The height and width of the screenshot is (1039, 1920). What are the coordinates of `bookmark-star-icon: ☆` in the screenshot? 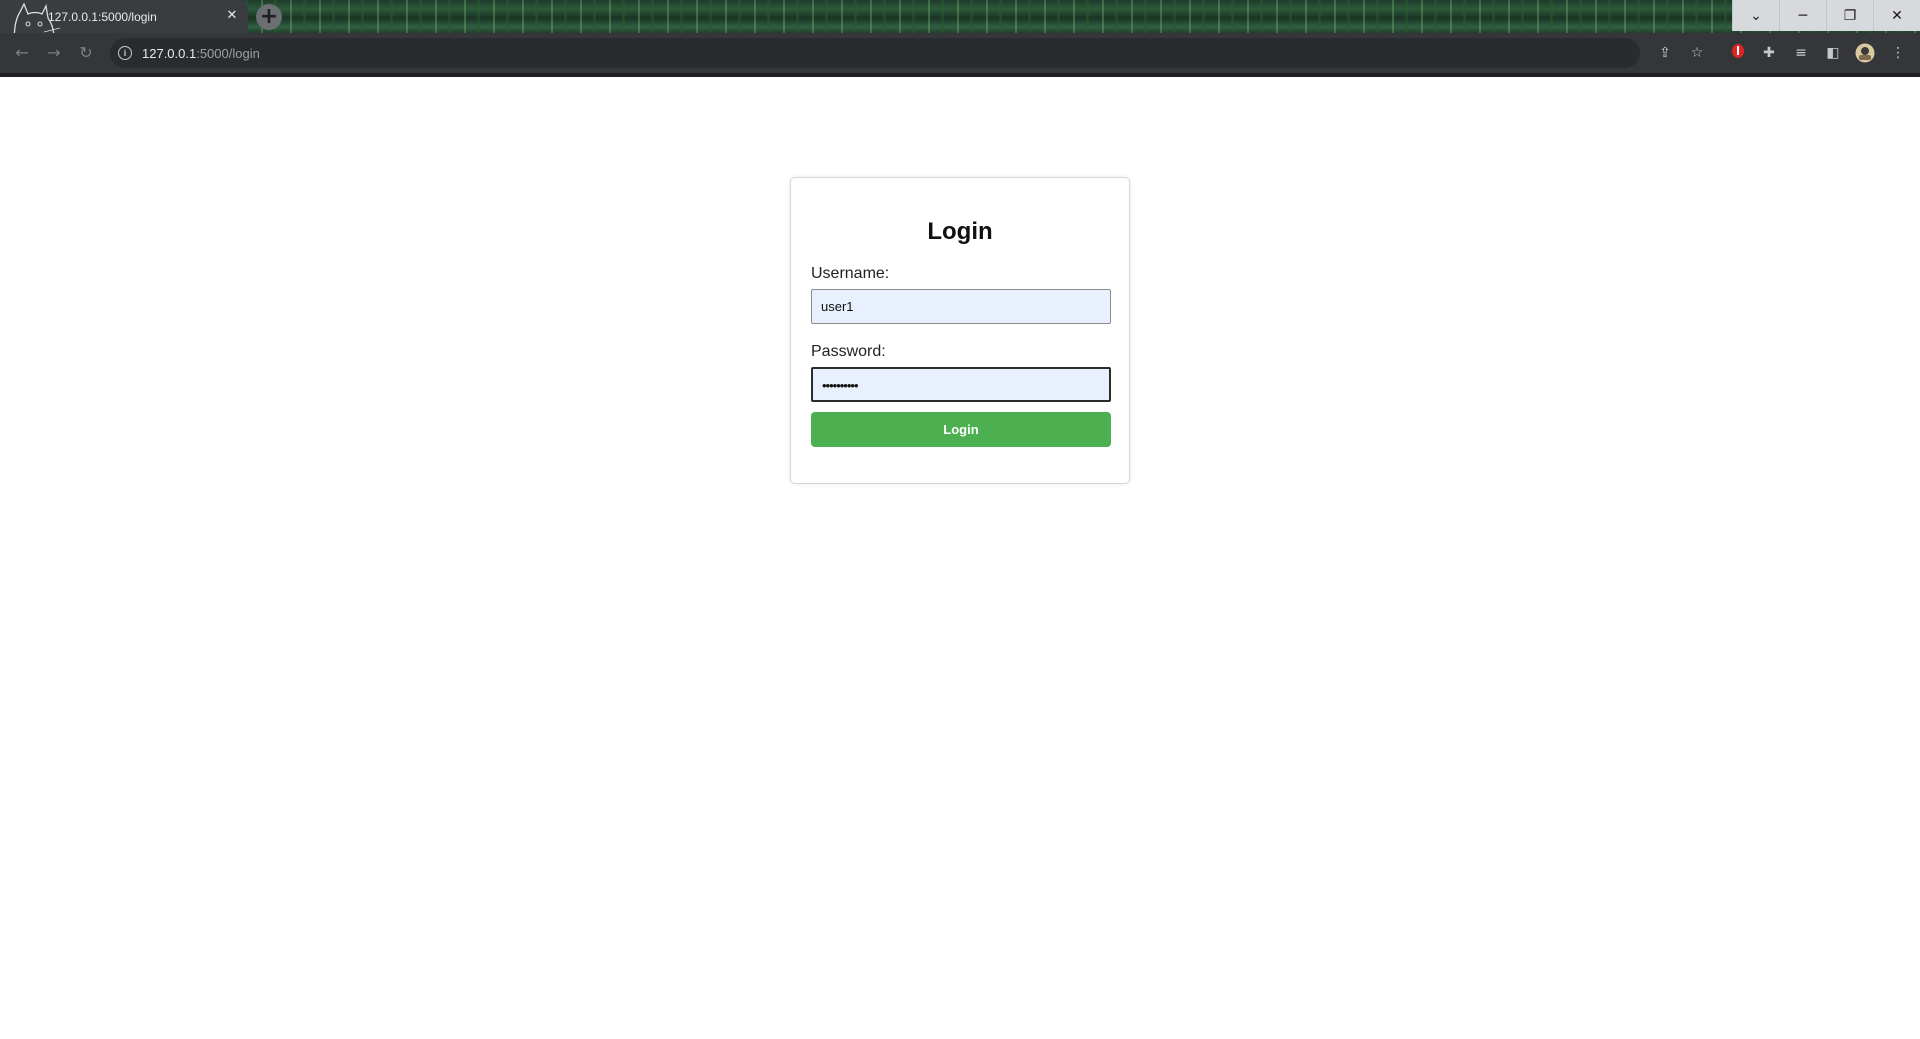 It's located at (1697, 53).